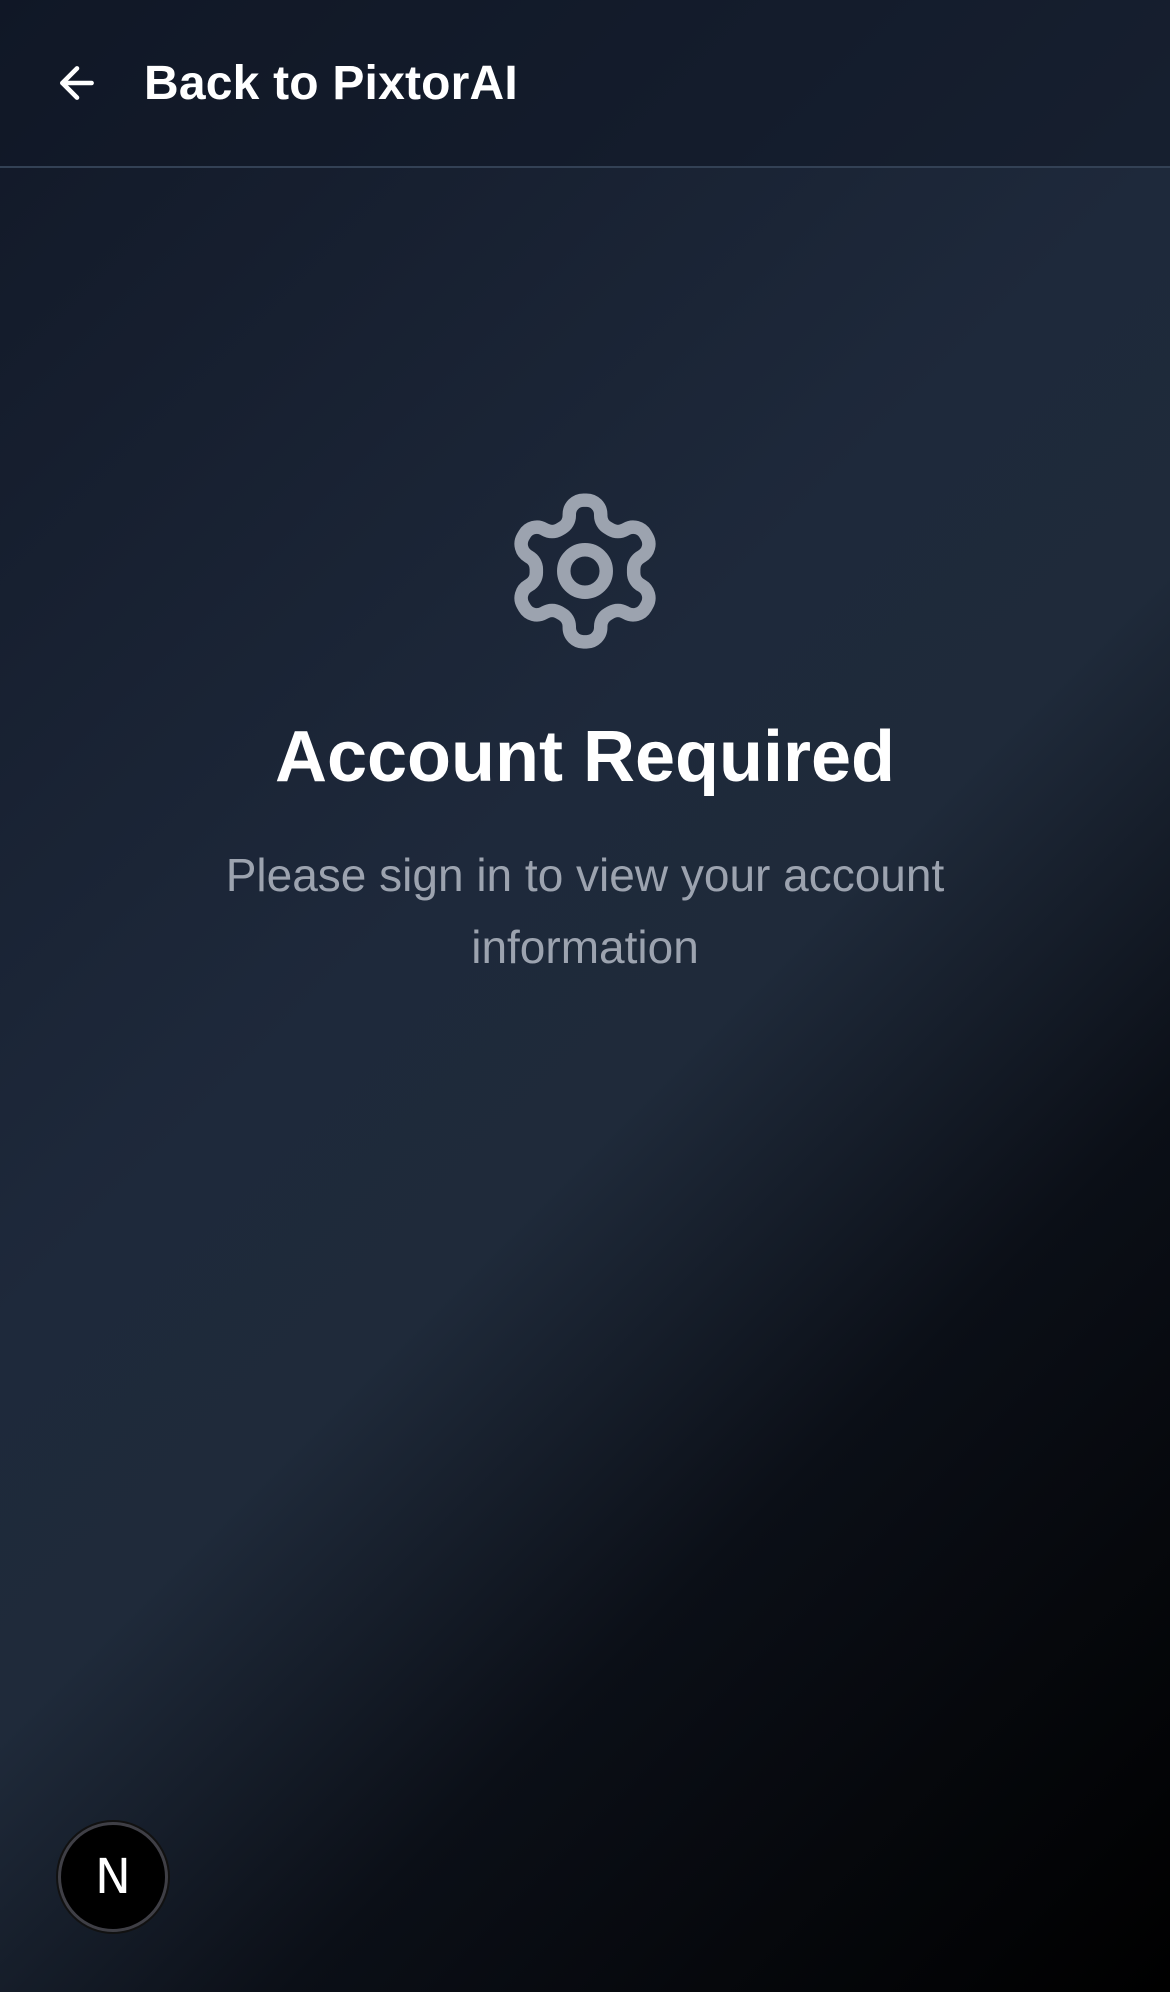  I want to click on back-button: Back to PixtorAI, so click(285, 83).